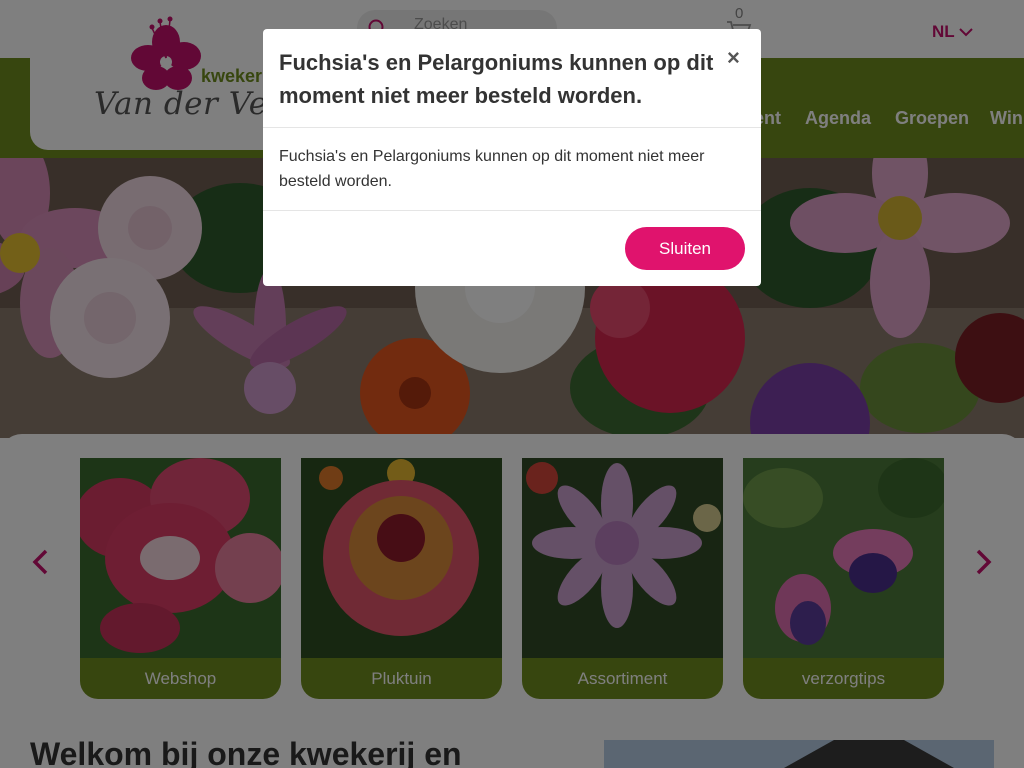  Describe the element at coordinates (685, 248) in the screenshot. I see `close-button: Sluiten` at that location.